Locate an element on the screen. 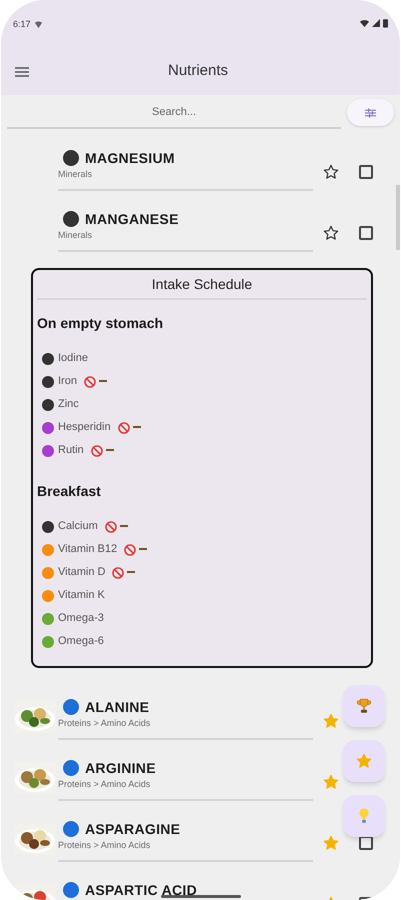 Image resolution: width=401 pixels, height=900 pixels. app-title: Nutrients is located at coordinates (198, 71).